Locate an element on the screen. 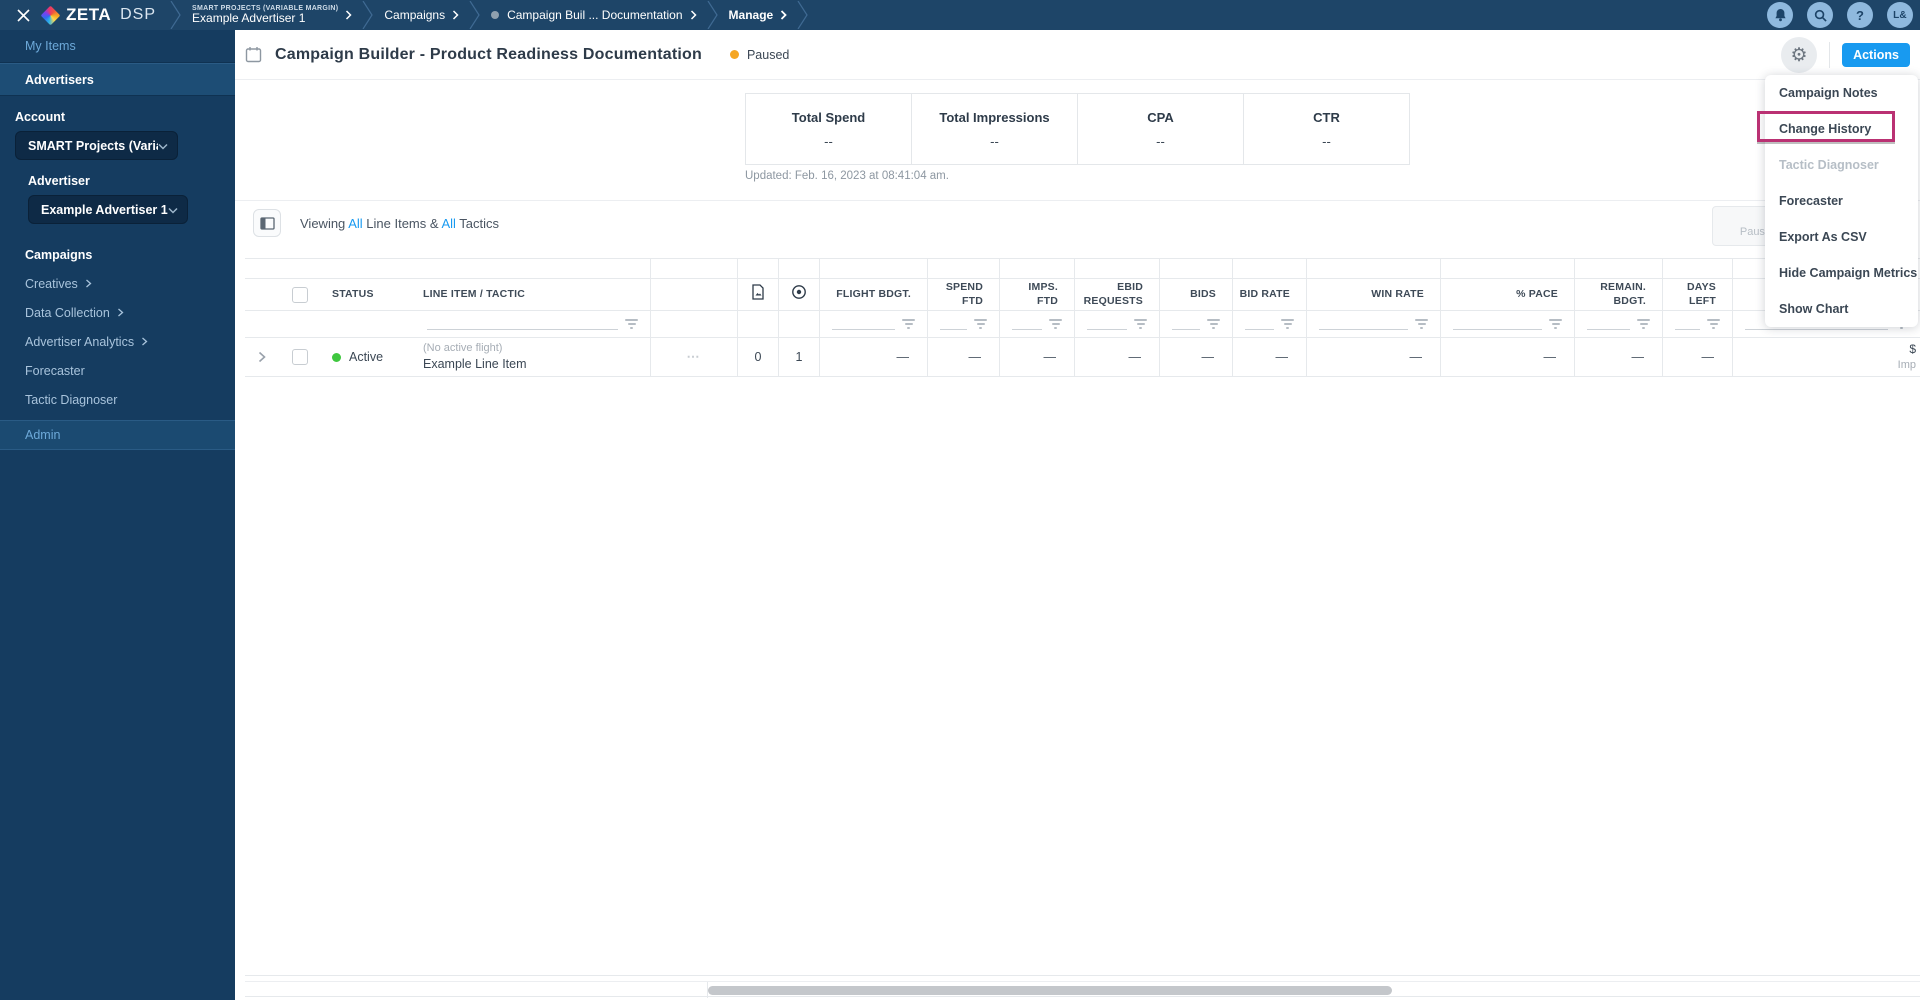 This screenshot has width=1920, height=1000. menu-item-forecaster: Forecaster is located at coordinates (1841, 201).